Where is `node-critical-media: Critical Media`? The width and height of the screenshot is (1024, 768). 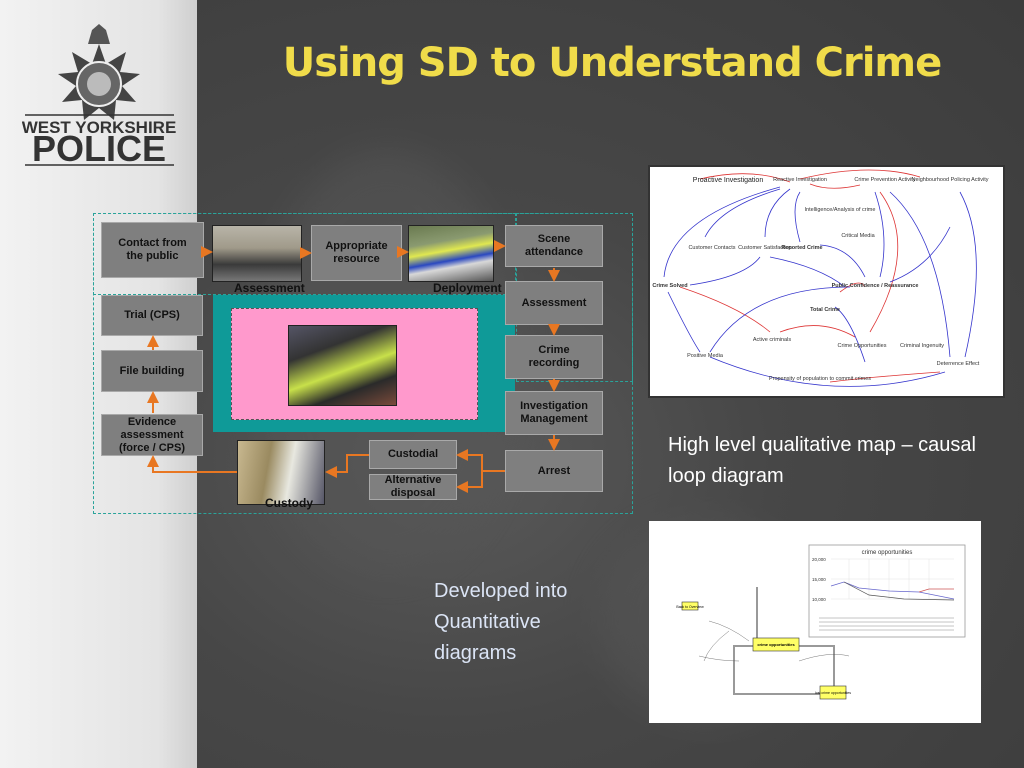
node-critical-media: Critical Media is located at coordinates (858, 236).